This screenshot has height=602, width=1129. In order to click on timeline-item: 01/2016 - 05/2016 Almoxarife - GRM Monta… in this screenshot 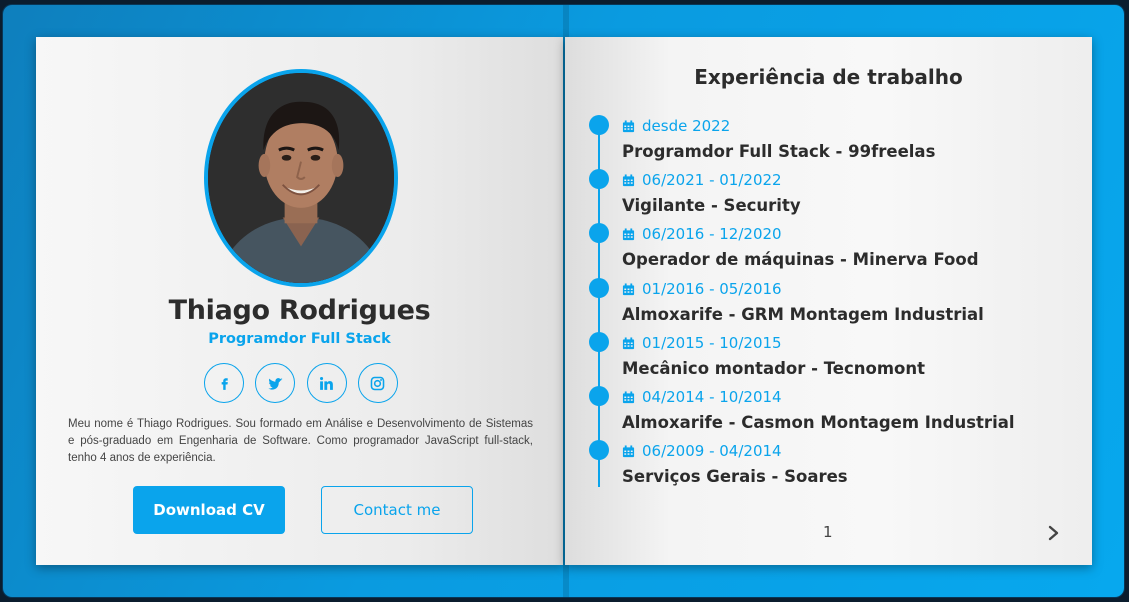, I will do `click(828, 303)`.